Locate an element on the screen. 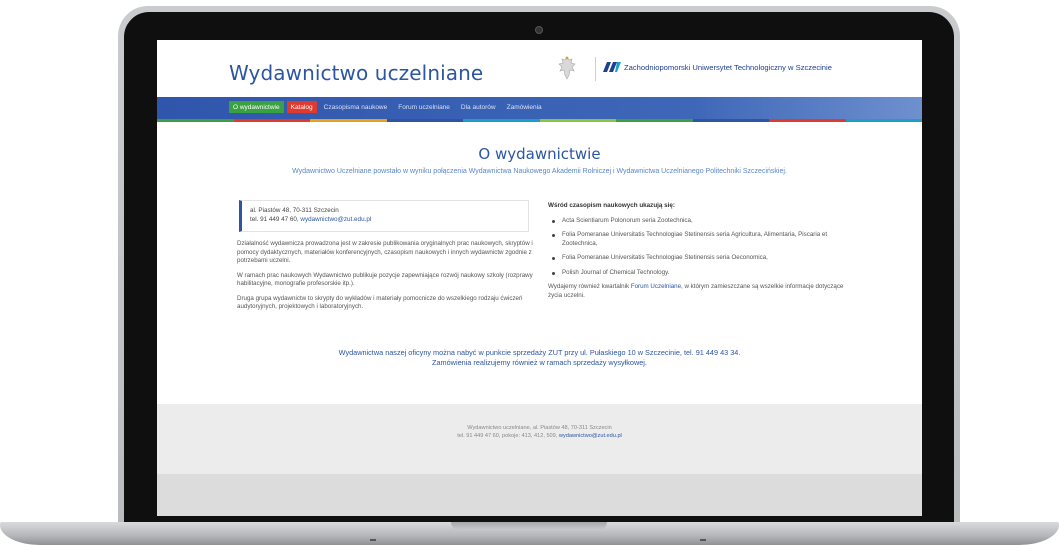 The image size is (1059, 545). nav-item-o-wydawnictwie: O wydawnictwie is located at coordinates (256, 107).